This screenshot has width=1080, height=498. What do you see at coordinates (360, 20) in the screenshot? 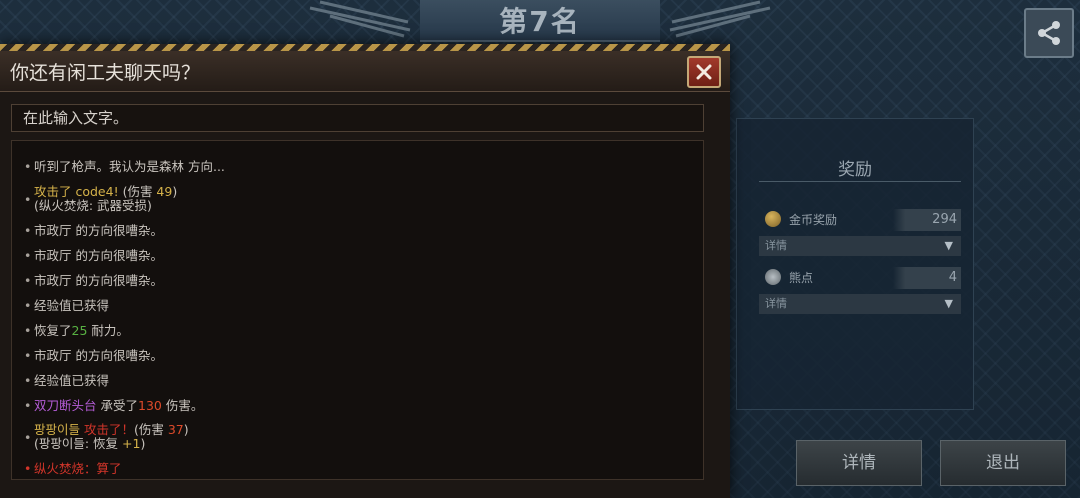
I see `left-wing-ornament` at bounding box center [360, 20].